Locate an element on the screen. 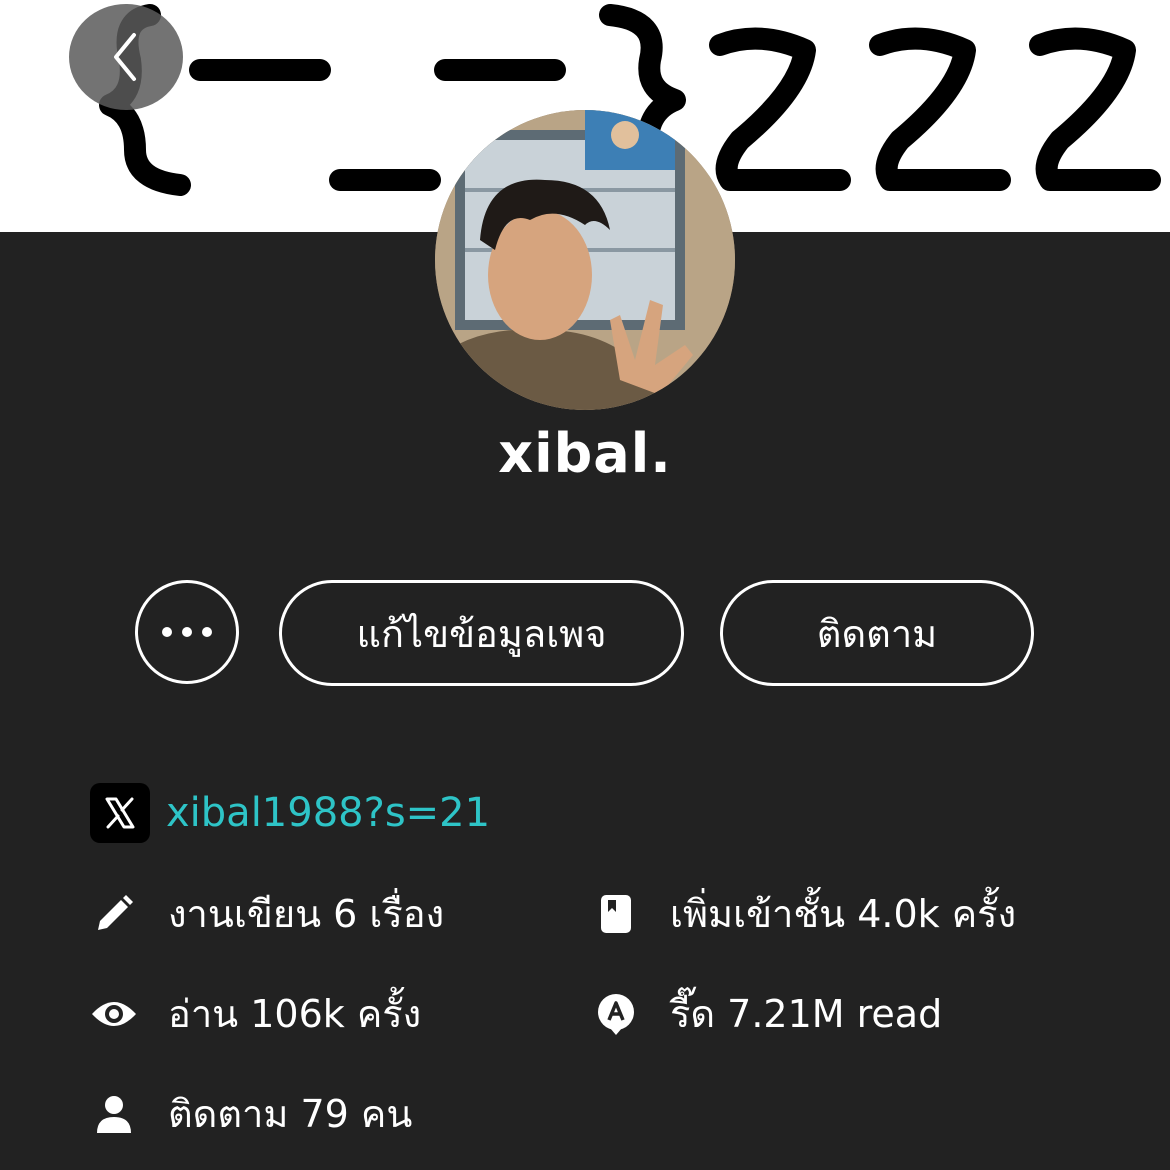 This screenshot has width=1170, height=1170. stat-reads-text: อ่าน 106k ครั้ง is located at coordinates (295, 1014).